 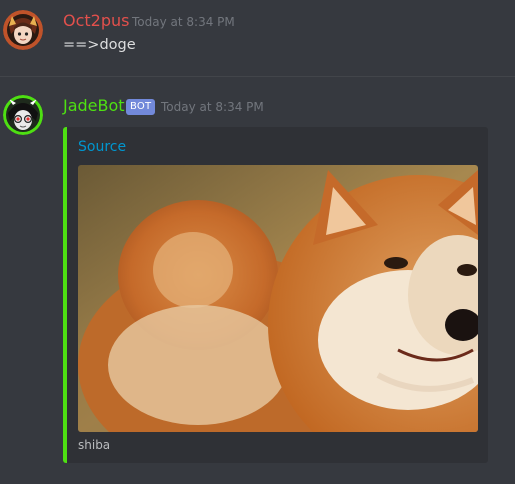 What do you see at coordinates (94, 106) in the screenshot?
I see `username: JadeBot` at bounding box center [94, 106].